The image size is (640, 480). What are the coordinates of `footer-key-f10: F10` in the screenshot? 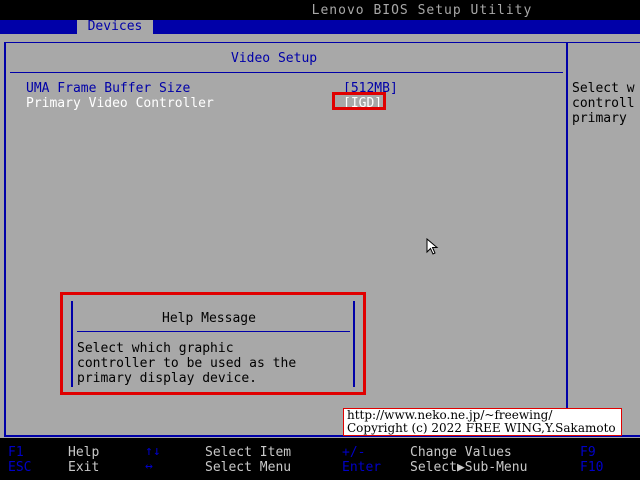 It's located at (592, 467).